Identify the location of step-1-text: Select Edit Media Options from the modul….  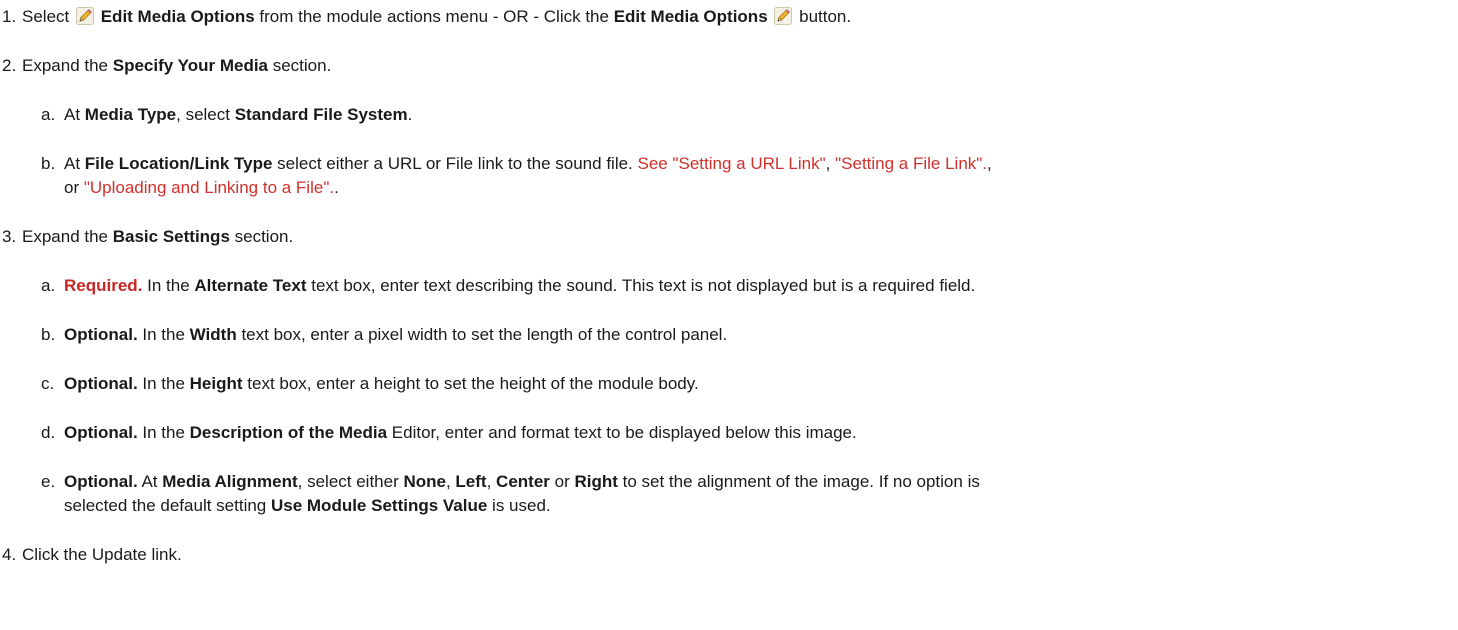
(437, 16).